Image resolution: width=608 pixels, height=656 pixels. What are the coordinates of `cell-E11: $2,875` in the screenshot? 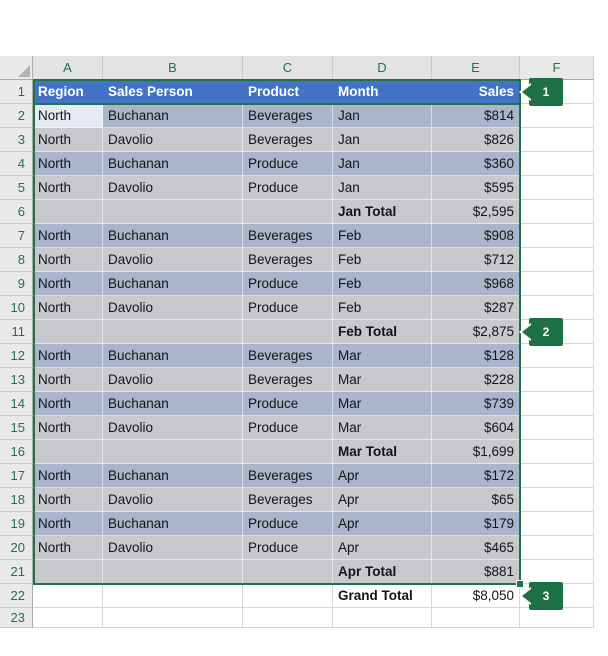 It's located at (476, 332).